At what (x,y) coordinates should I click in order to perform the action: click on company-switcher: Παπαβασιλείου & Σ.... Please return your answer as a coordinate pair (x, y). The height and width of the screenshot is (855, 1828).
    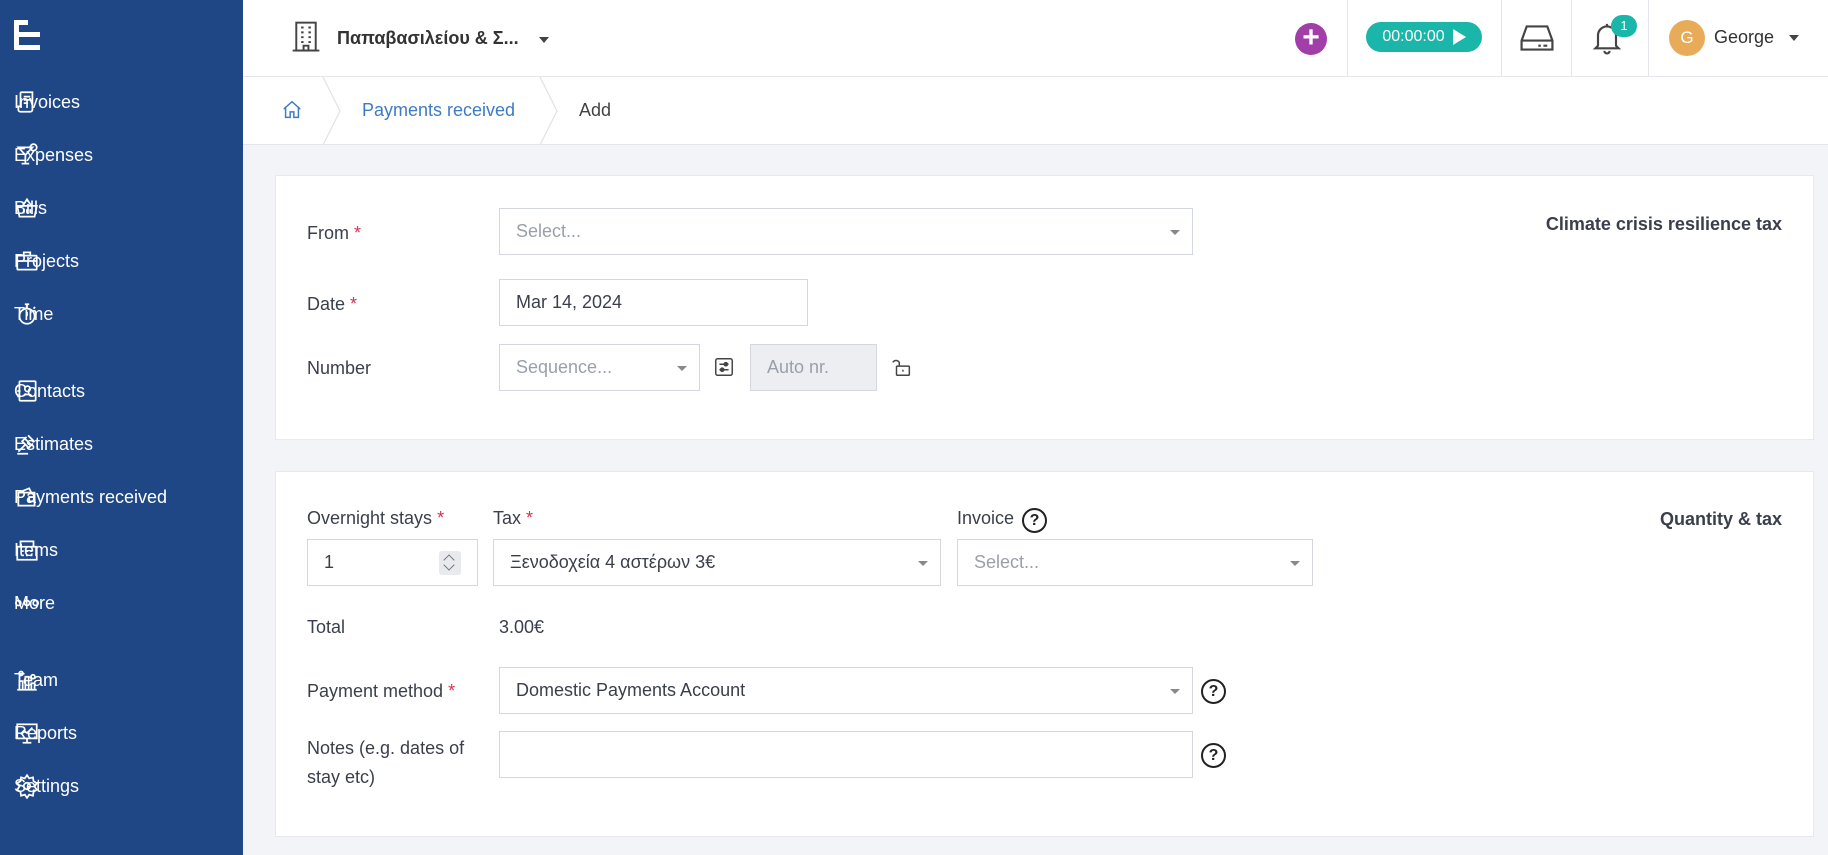
    Looking at the image, I should click on (420, 38).